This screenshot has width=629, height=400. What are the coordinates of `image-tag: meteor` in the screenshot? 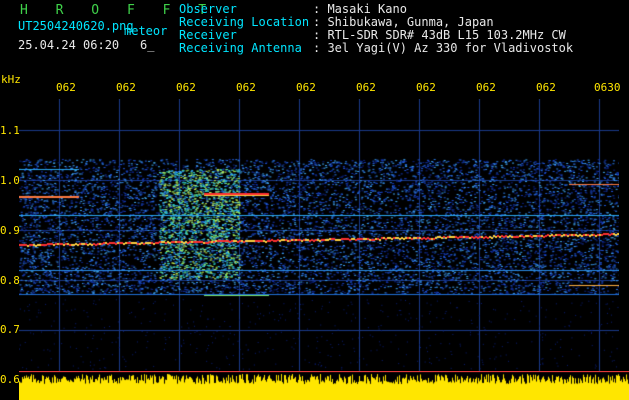 It's located at (146, 31).